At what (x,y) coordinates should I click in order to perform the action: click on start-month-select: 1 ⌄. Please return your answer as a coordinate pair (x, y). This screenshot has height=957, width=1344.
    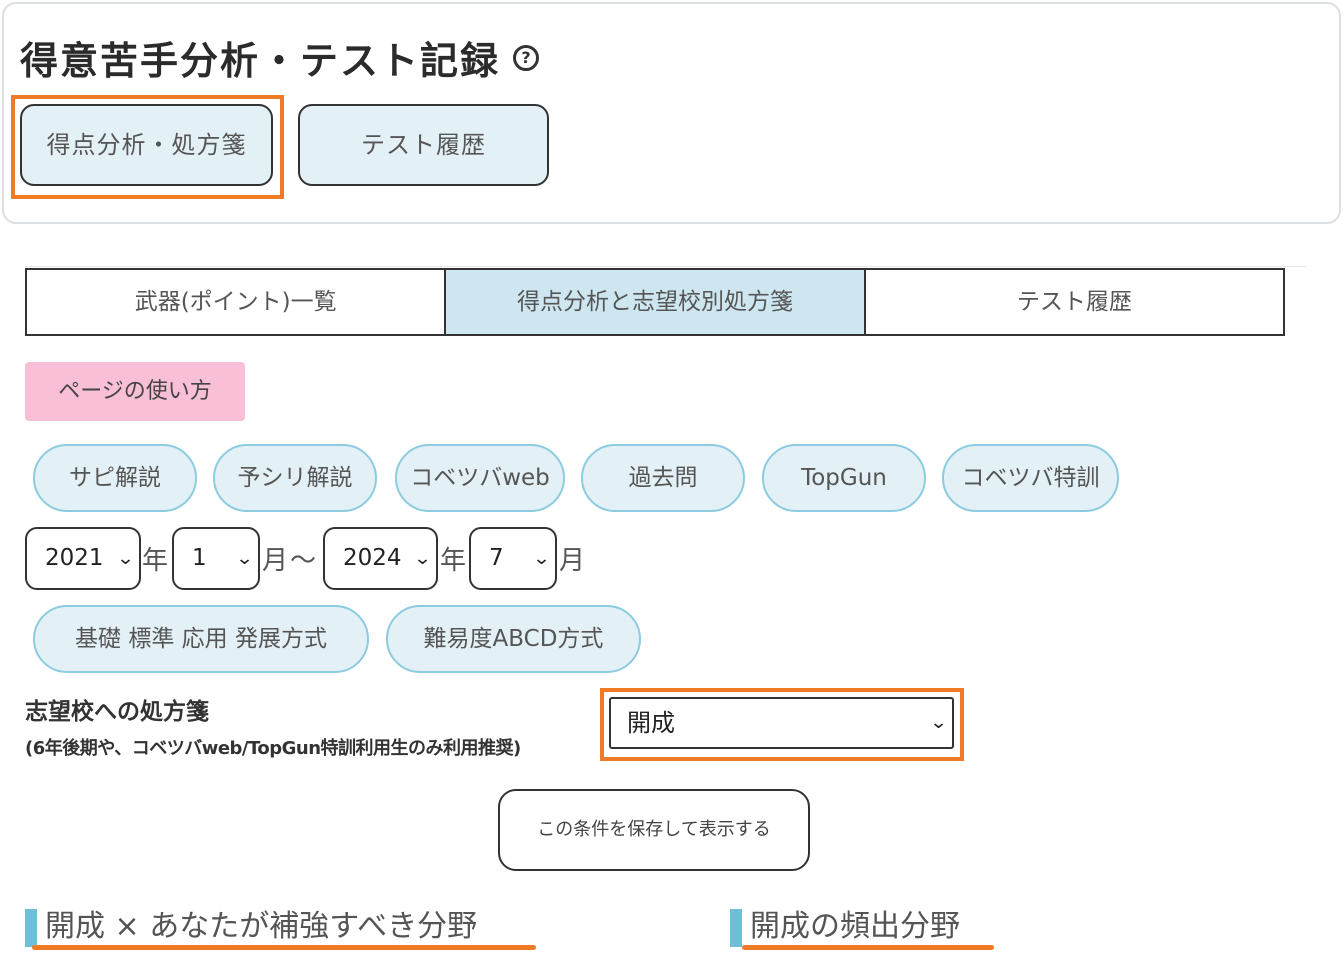
    Looking at the image, I should click on (216, 558).